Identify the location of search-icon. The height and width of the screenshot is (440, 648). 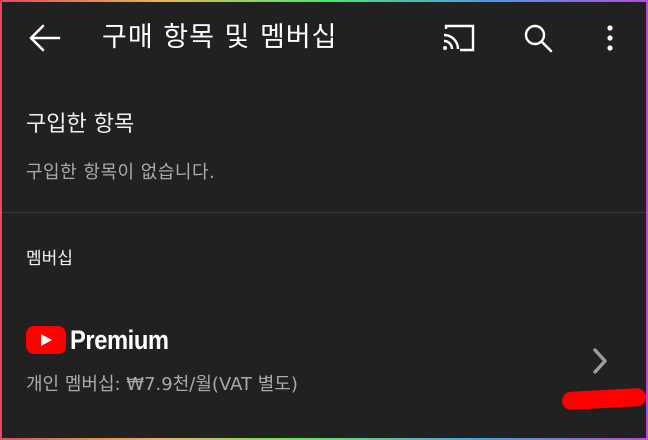
(538, 38).